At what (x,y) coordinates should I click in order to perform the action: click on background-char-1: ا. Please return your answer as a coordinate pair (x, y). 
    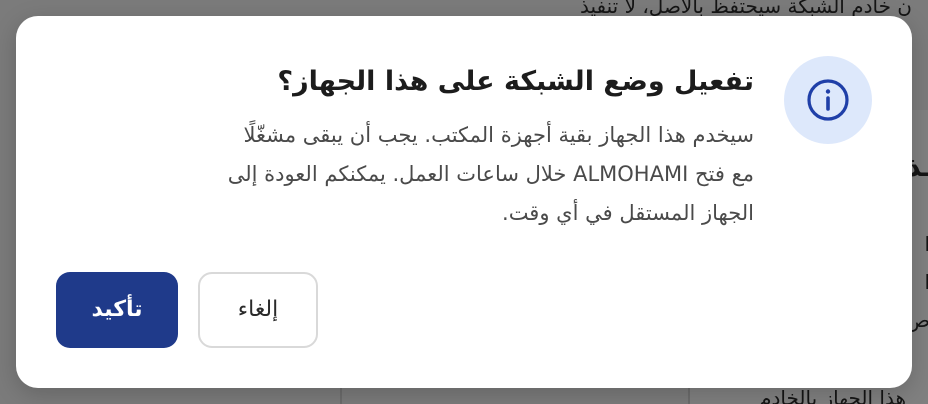
    Looking at the image, I should click on (926, 244).